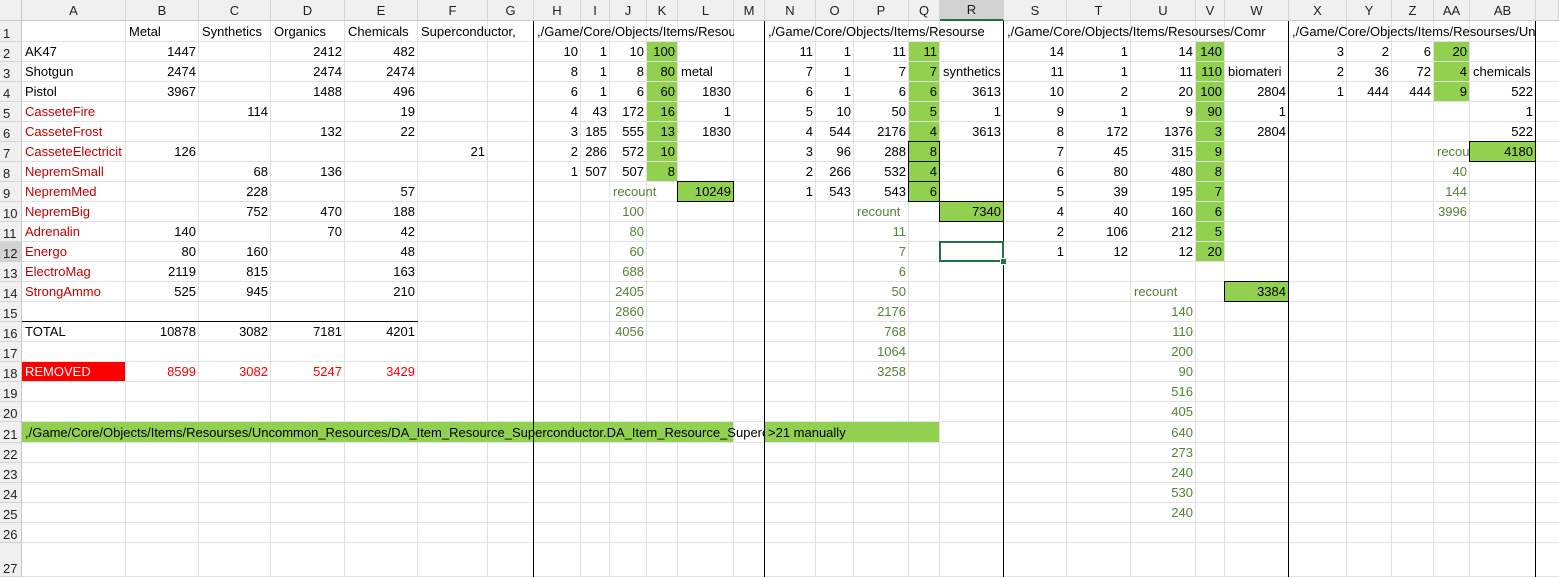 This screenshot has height=577, width=1559. What do you see at coordinates (1163, 493) in the screenshot?
I see `cell-u24: 530` at bounding box center [1163, 493].